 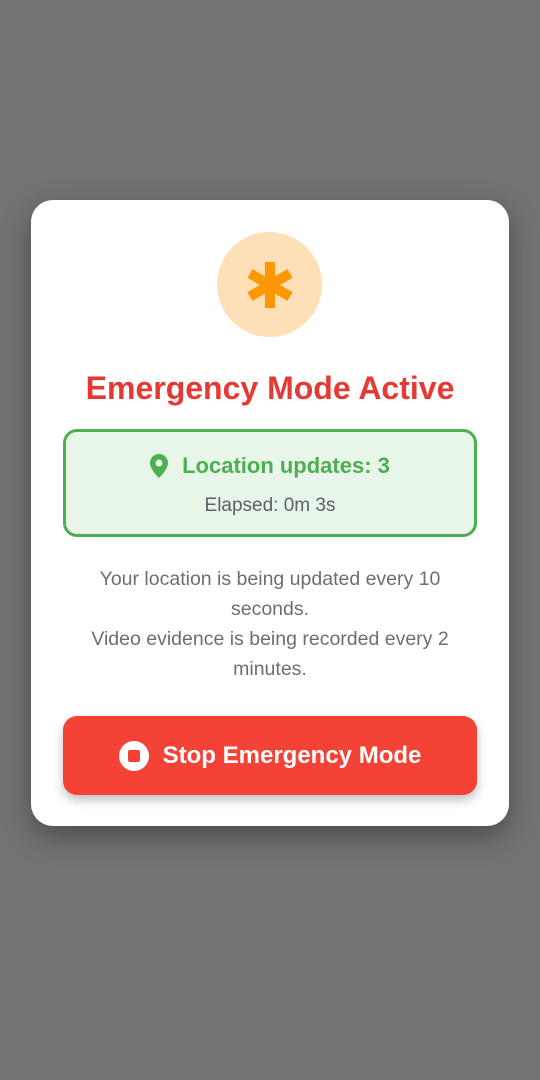 I want to click on stop-circle-icon, so click(x=133, y=755).